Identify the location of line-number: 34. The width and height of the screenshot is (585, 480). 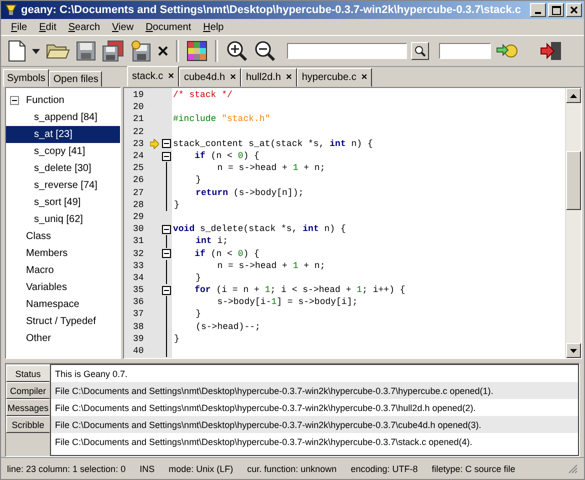
(138, 277).